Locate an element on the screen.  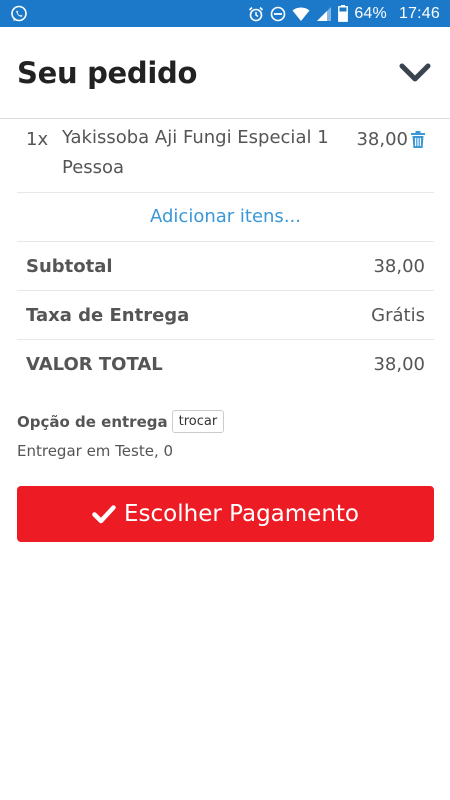
subtotal-row: Subtotal 38,00 is located at coordinates (225, 266).